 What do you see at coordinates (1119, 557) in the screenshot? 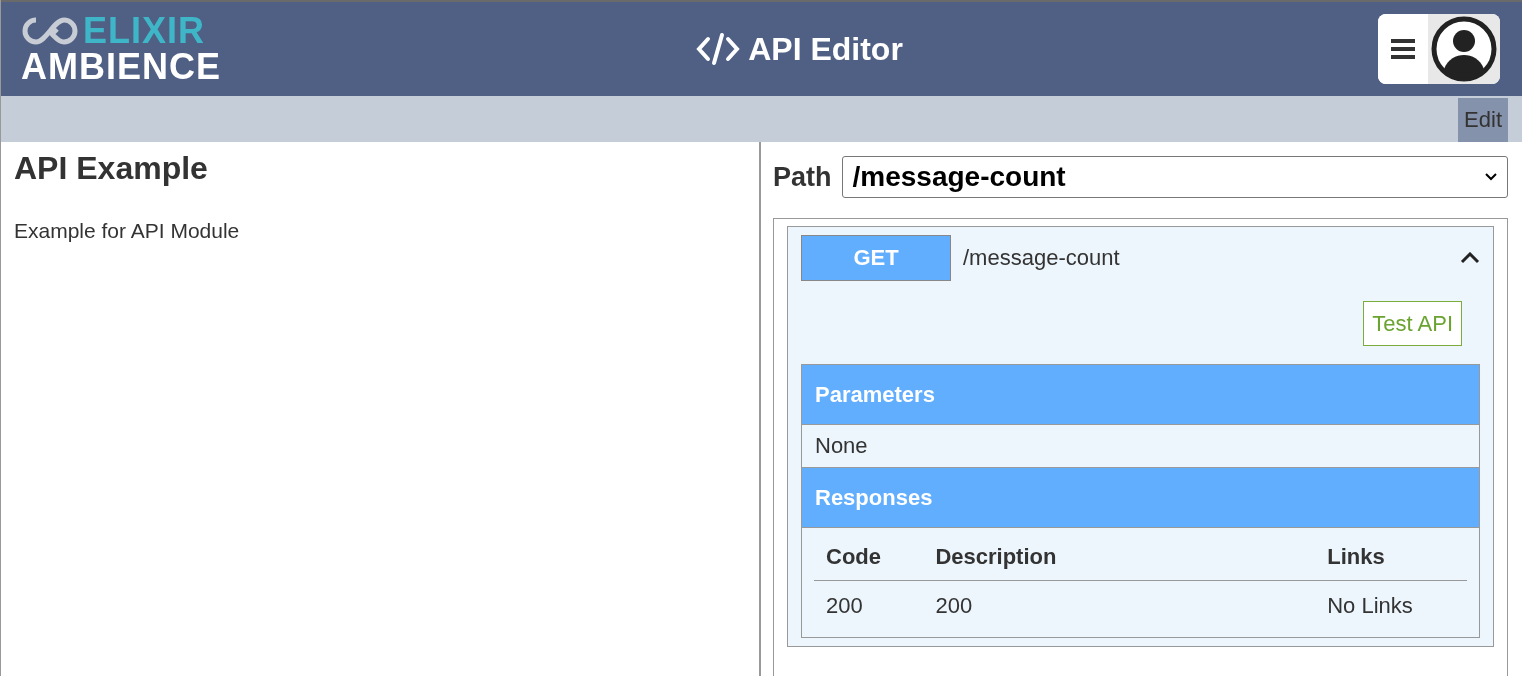
I see `column-header: Description` at bounding box center [1119, 557].